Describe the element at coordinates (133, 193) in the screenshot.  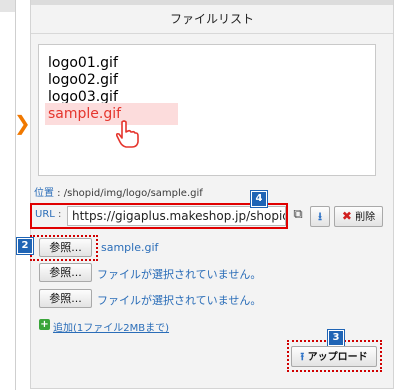
I see `path-value: /shopid/img/logo/sample.gif` at that location.